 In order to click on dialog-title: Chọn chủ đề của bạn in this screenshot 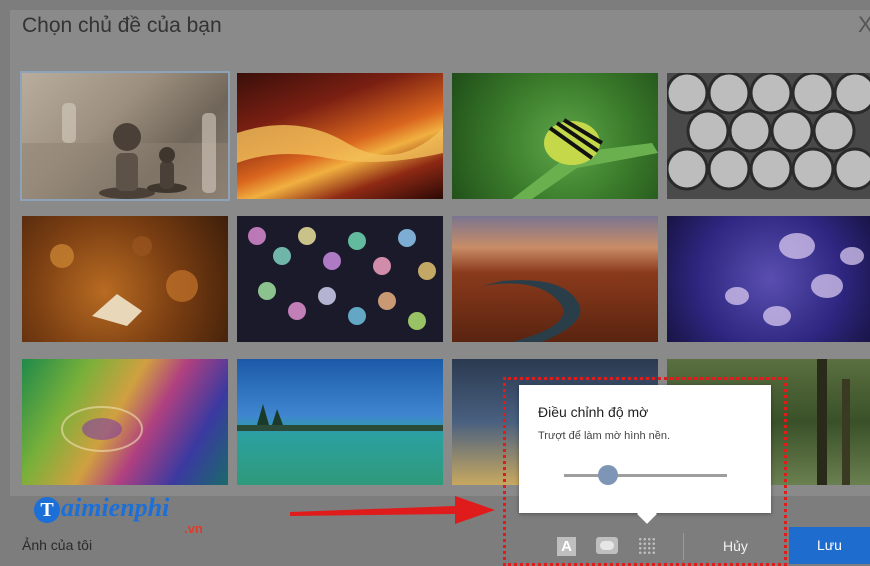, I will do `click(122, 25)`.